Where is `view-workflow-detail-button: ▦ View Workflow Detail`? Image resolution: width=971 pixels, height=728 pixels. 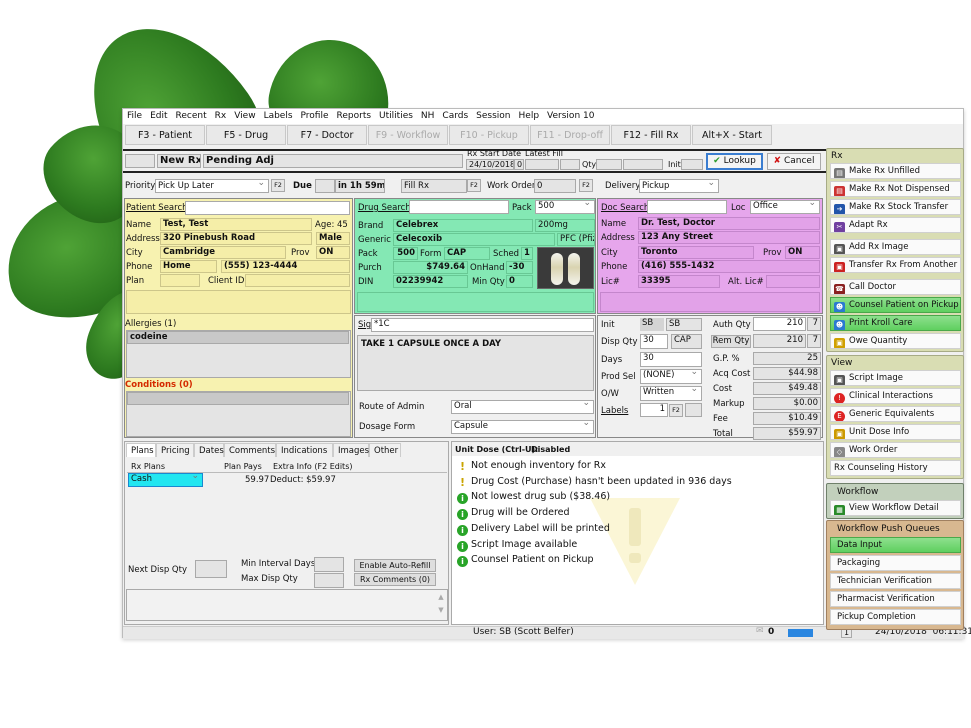
view-workflow-detail-button: ▦ View Workflow Detail is located at coordinates (895, 508).